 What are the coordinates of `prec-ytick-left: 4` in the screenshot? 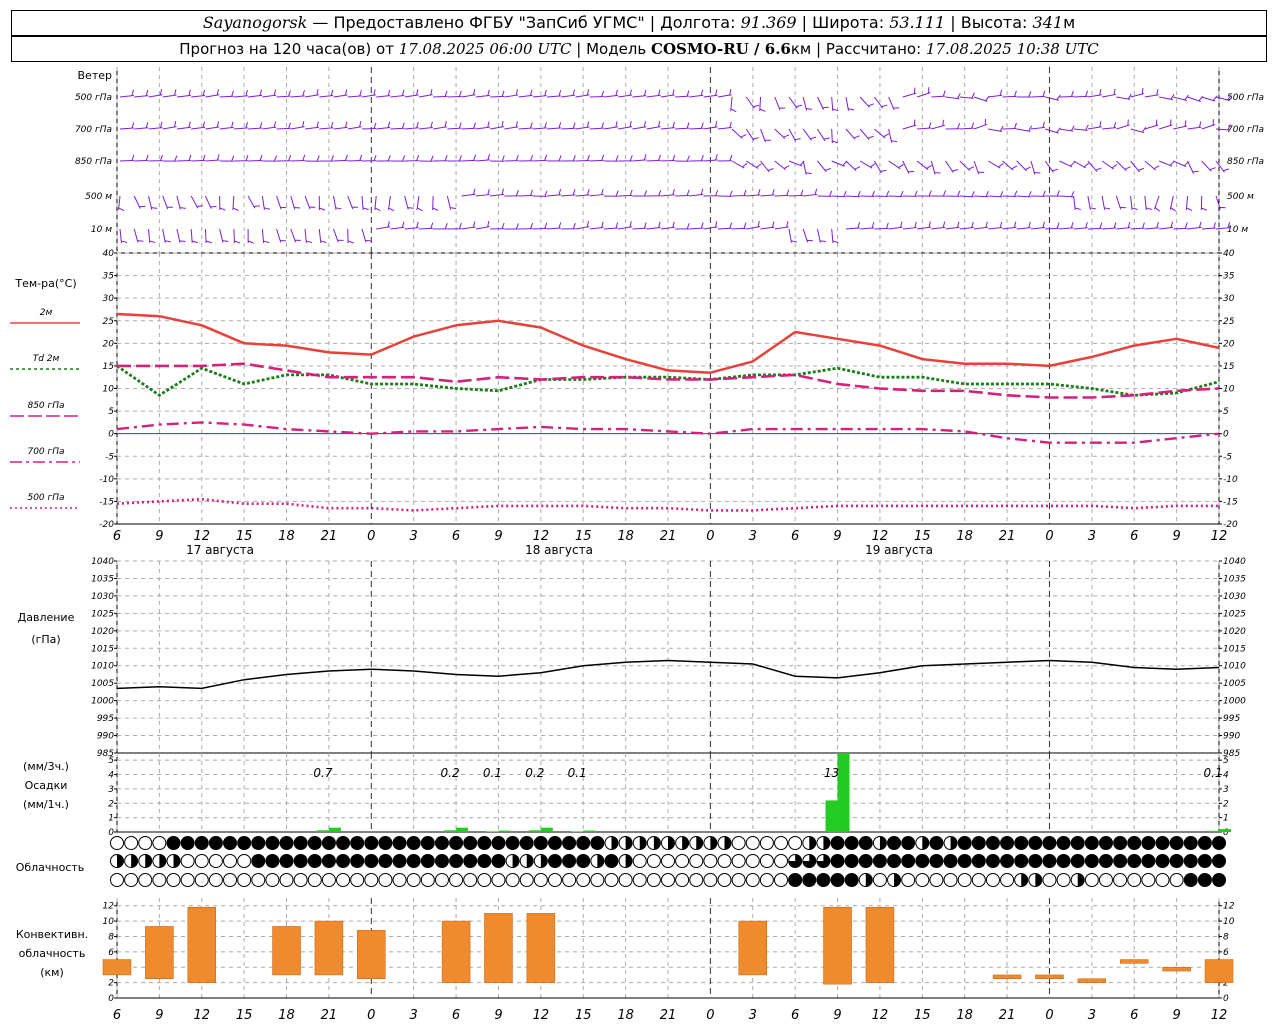 It's located at (111, 776).